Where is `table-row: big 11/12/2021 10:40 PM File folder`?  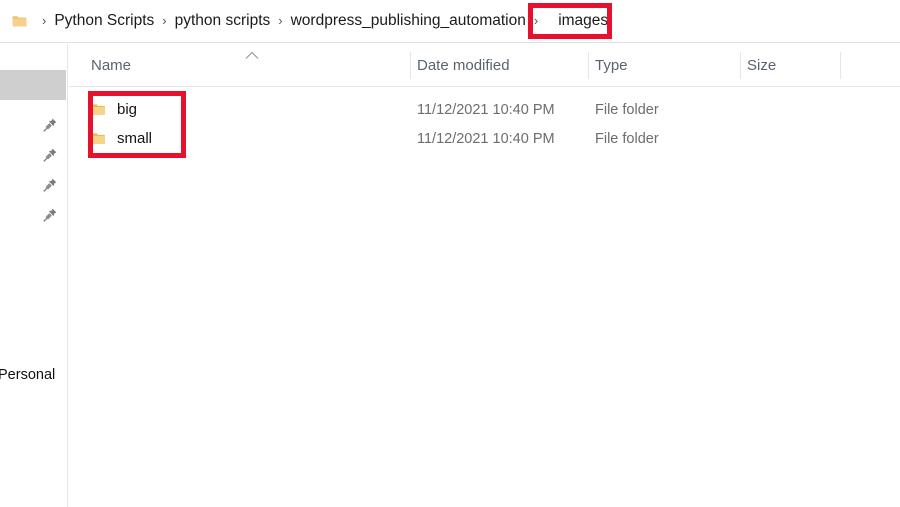 table-row: big 11/12/2021 10:40 PM File folder is located at coordinates (484, 109).